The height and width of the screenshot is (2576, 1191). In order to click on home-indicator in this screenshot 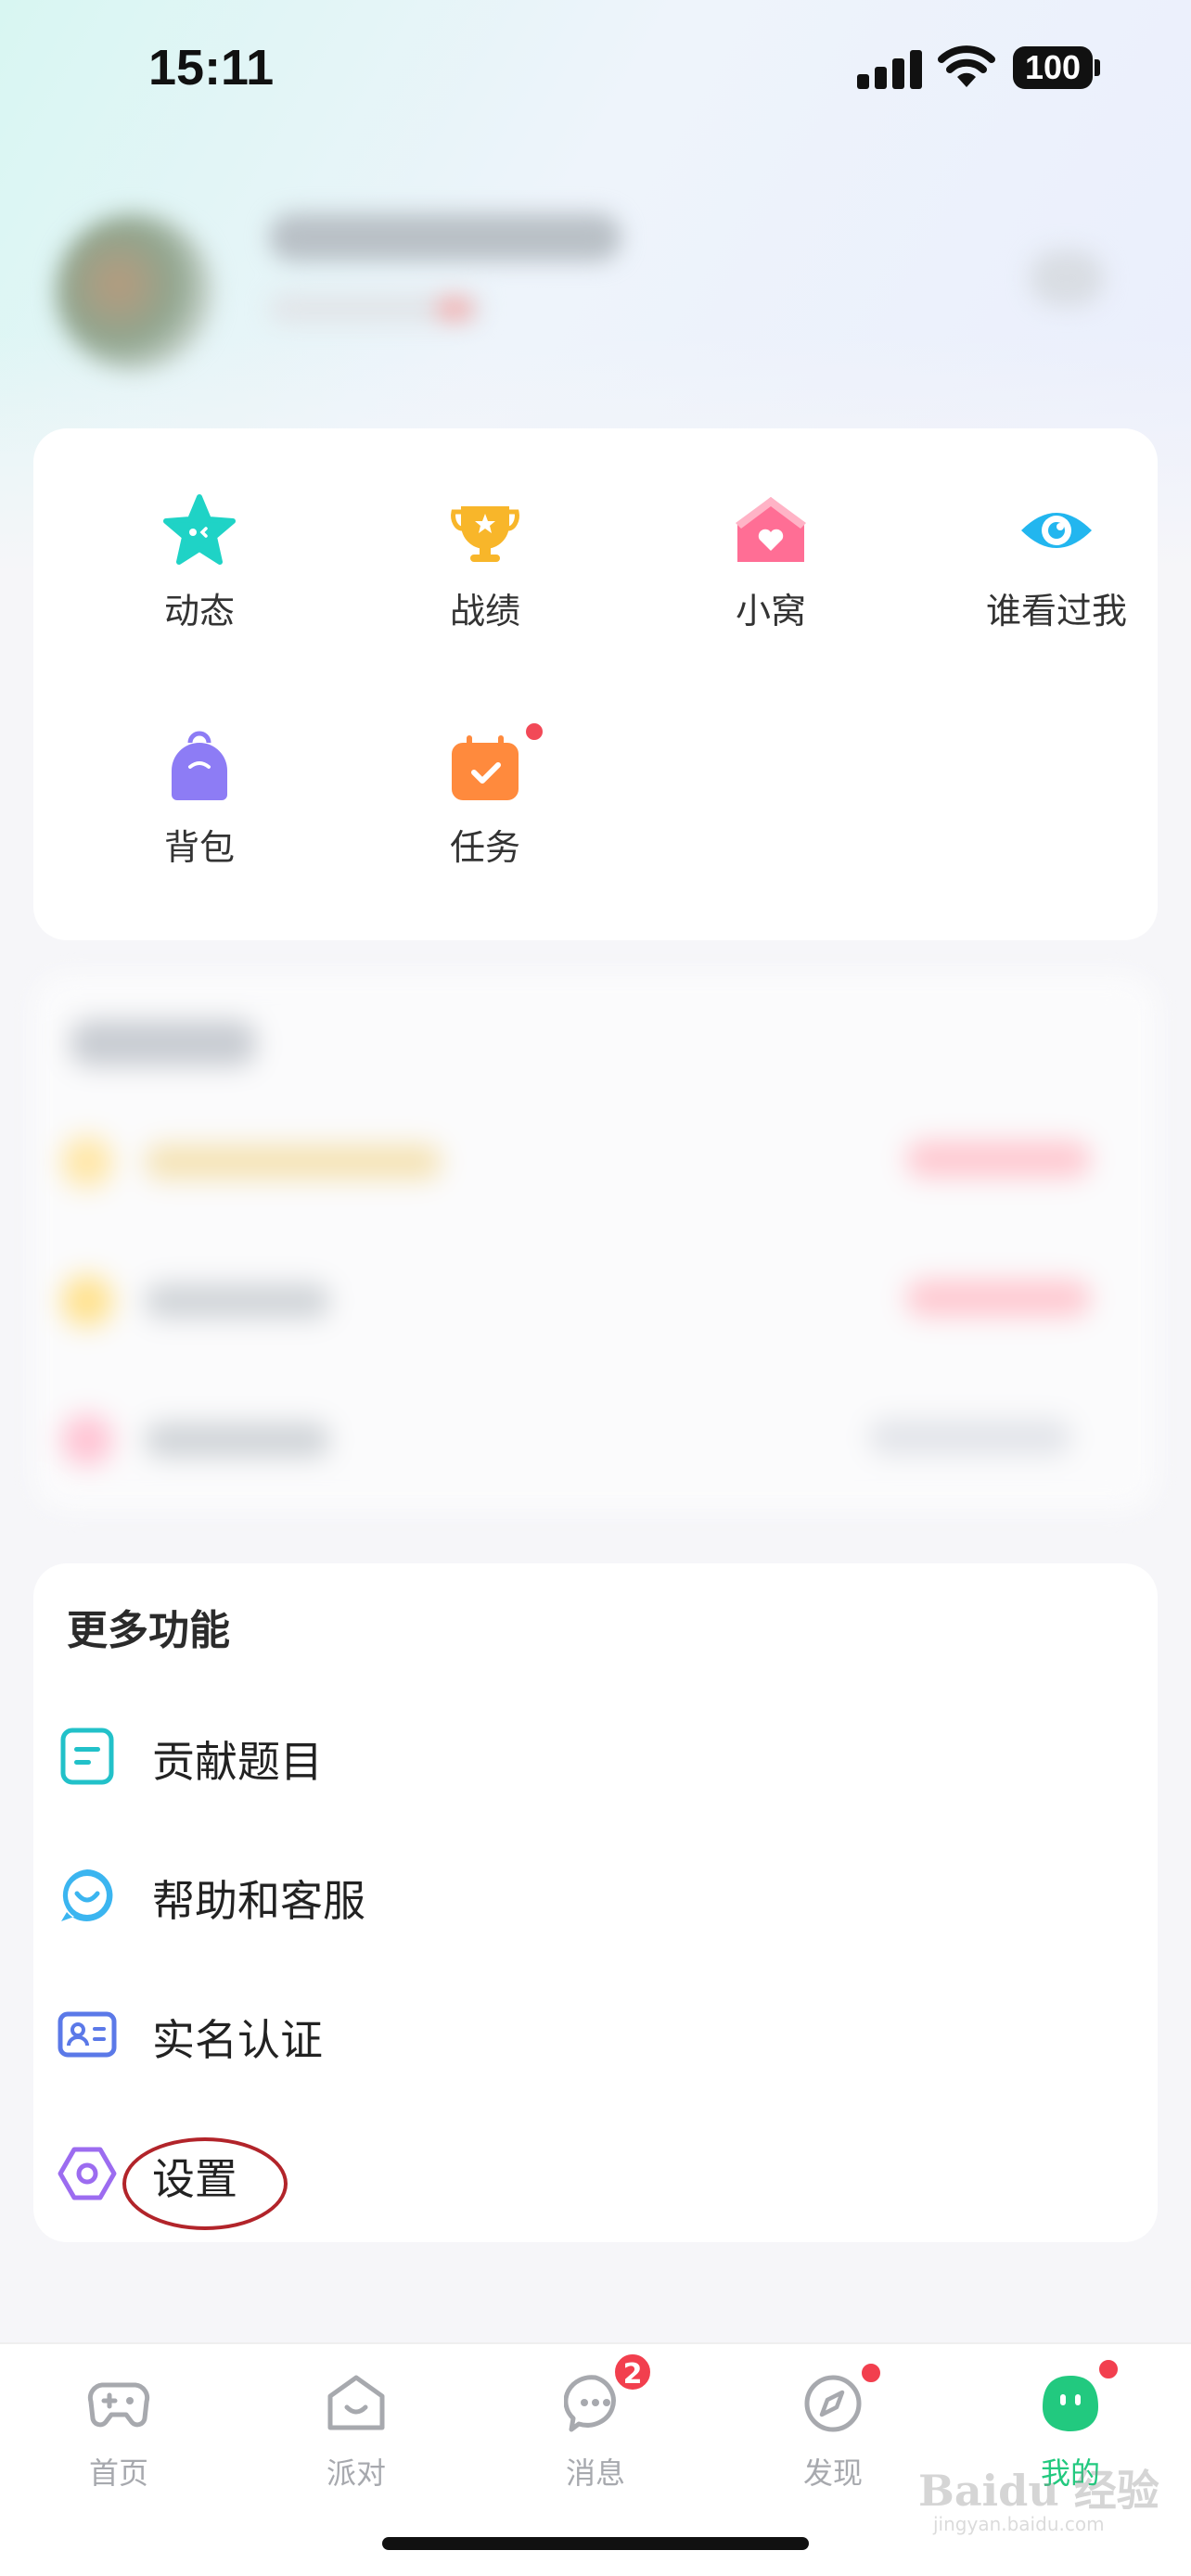, I will do `click(595, 2543)`.